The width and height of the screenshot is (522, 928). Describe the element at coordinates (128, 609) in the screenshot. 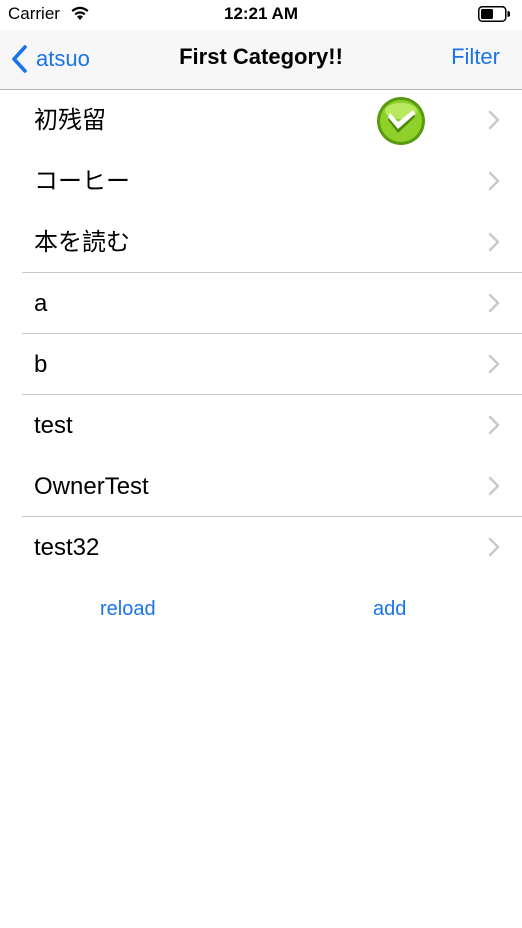

I see `reload-button: reload` at that location.